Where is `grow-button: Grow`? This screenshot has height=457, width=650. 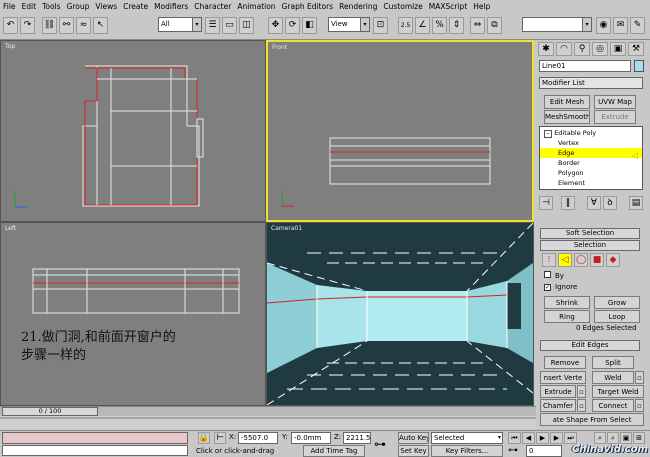 grow-button: Grow is located at coordinates (617, 302).